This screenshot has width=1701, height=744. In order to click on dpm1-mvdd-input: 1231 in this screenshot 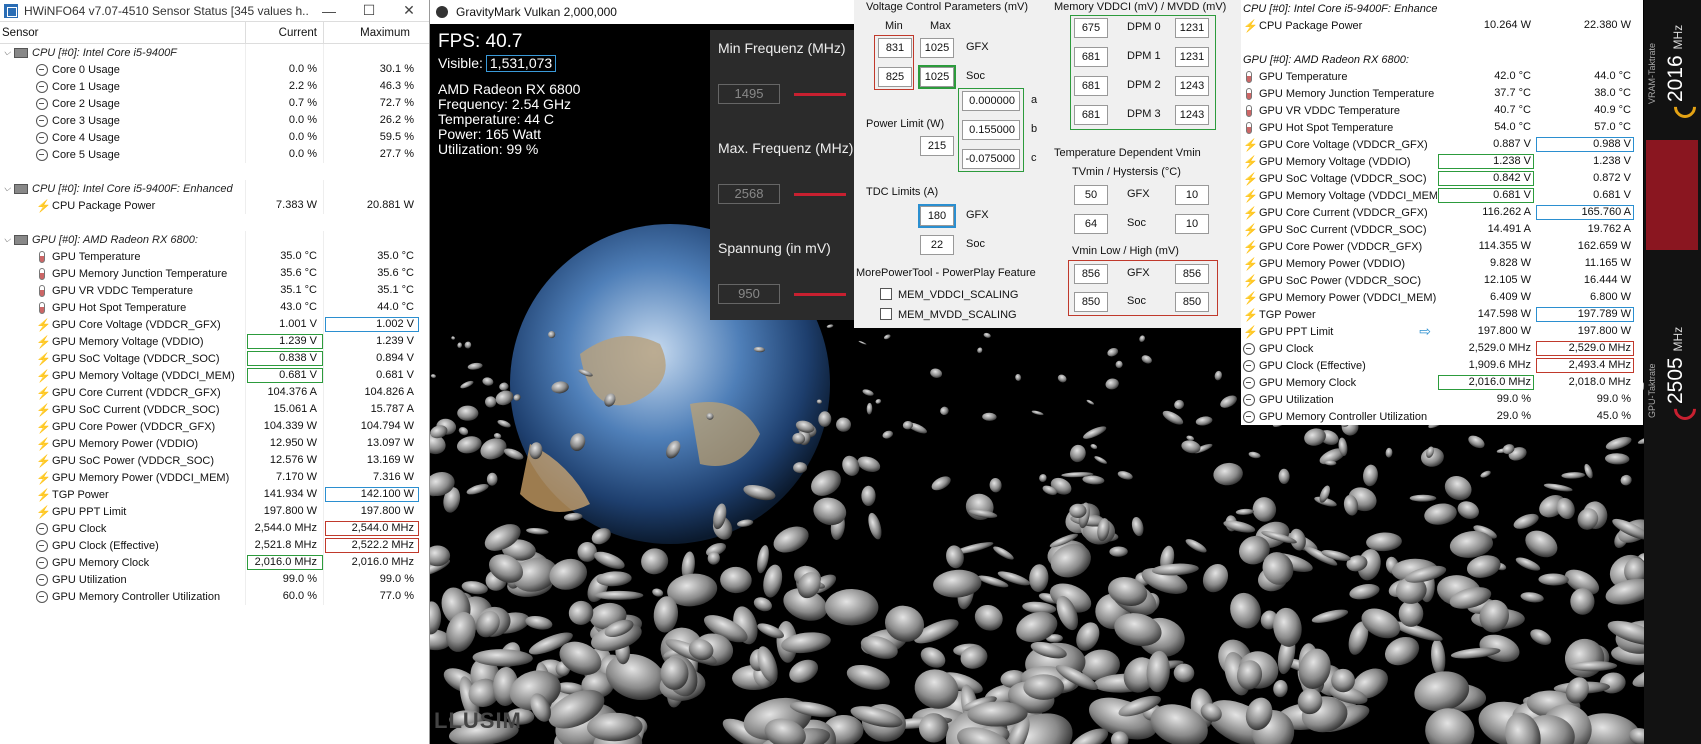, I will do `click(1192, 57)`.